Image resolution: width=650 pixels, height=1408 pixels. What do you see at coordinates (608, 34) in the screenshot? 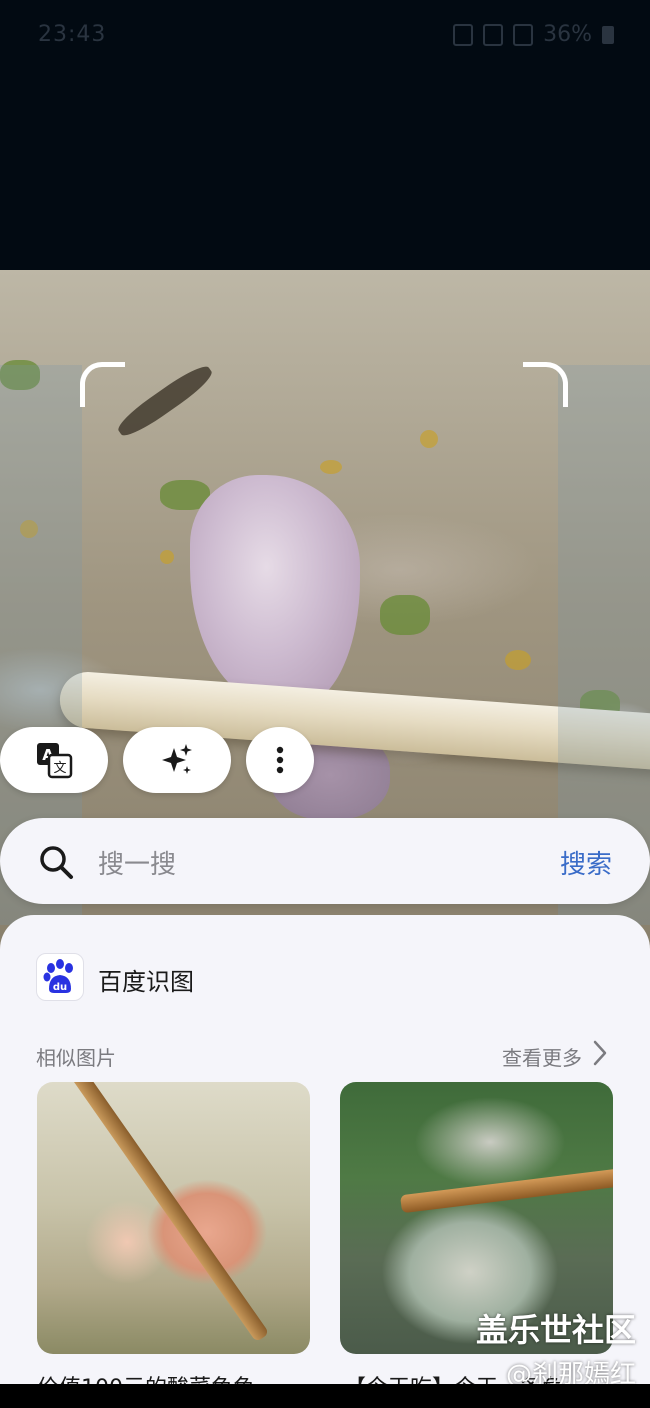
I see `battery-icon` at bounding box center [608, 34].